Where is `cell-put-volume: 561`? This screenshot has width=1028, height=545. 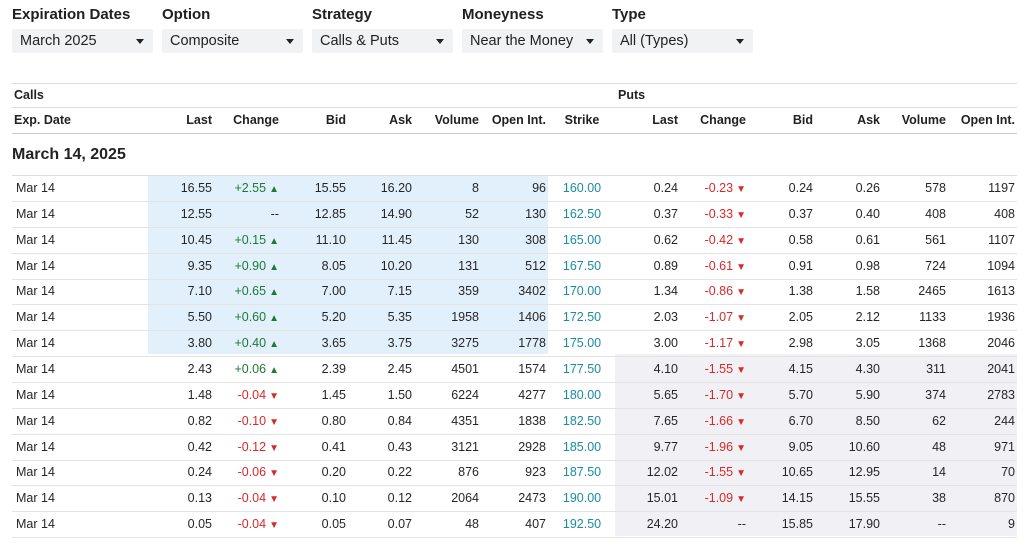 cell-put-volume: 561 is located at coordinates (915, 240).